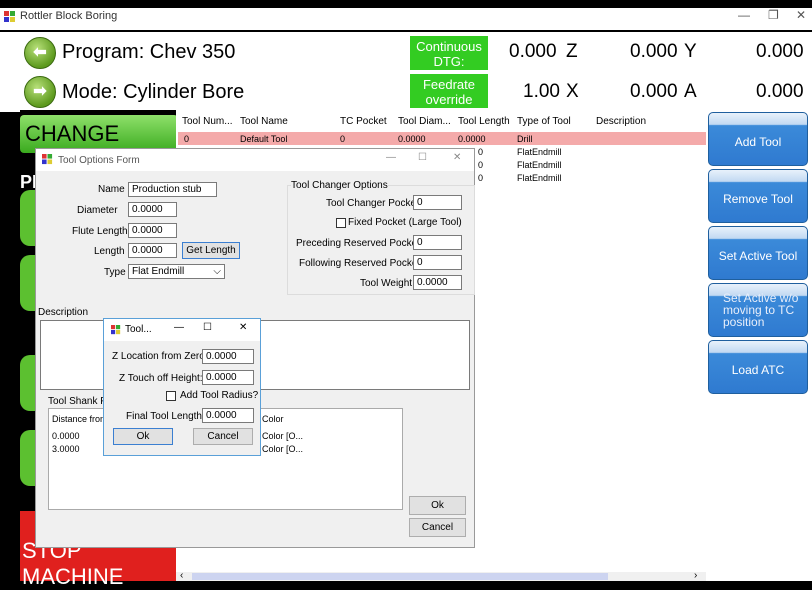  What do you see at coordinates (484, 121) in the screenshot?
I see `column-tool-length: Tool Length` at bounding box center [484, 121].